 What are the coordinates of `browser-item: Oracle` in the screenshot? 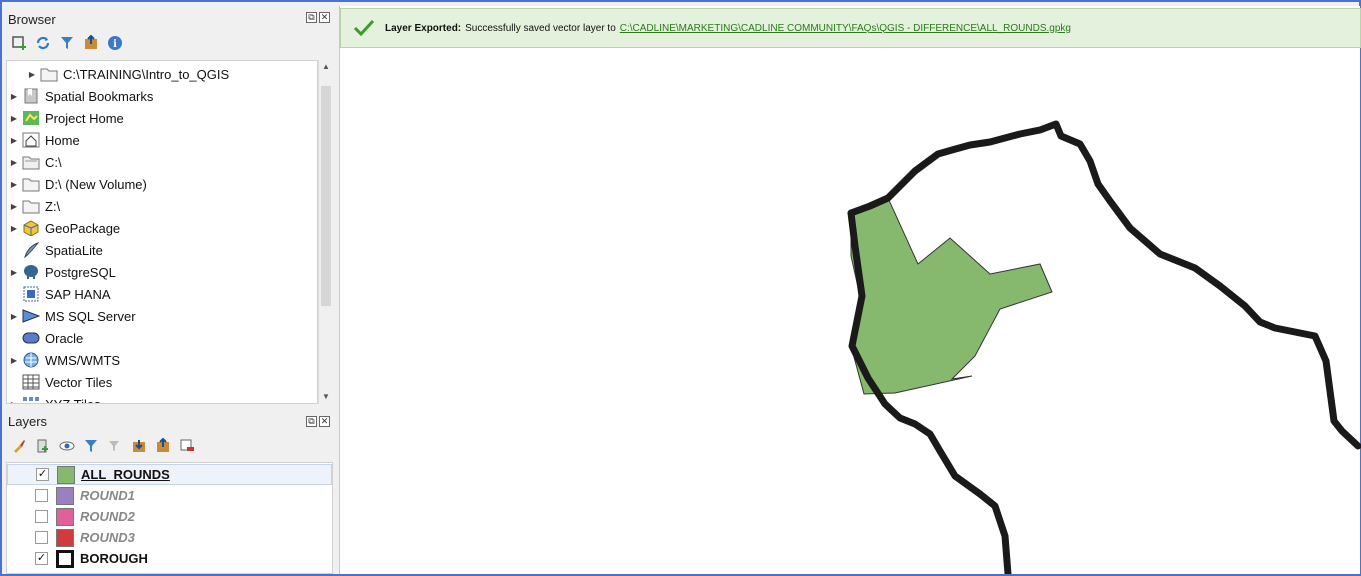 It's located at (162, 338).